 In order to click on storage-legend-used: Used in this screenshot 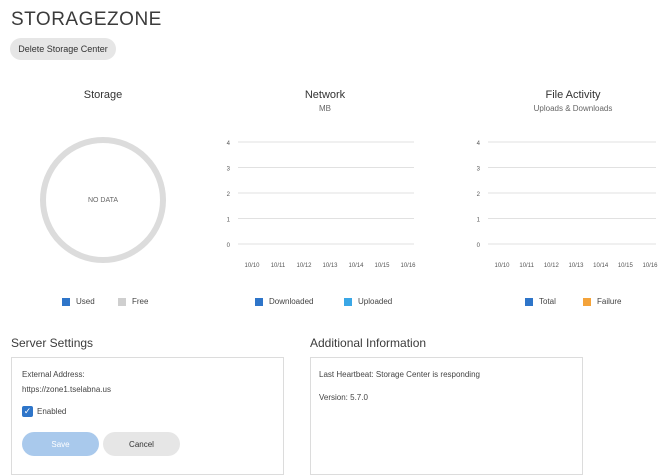, I will do `click(78, 301)`.